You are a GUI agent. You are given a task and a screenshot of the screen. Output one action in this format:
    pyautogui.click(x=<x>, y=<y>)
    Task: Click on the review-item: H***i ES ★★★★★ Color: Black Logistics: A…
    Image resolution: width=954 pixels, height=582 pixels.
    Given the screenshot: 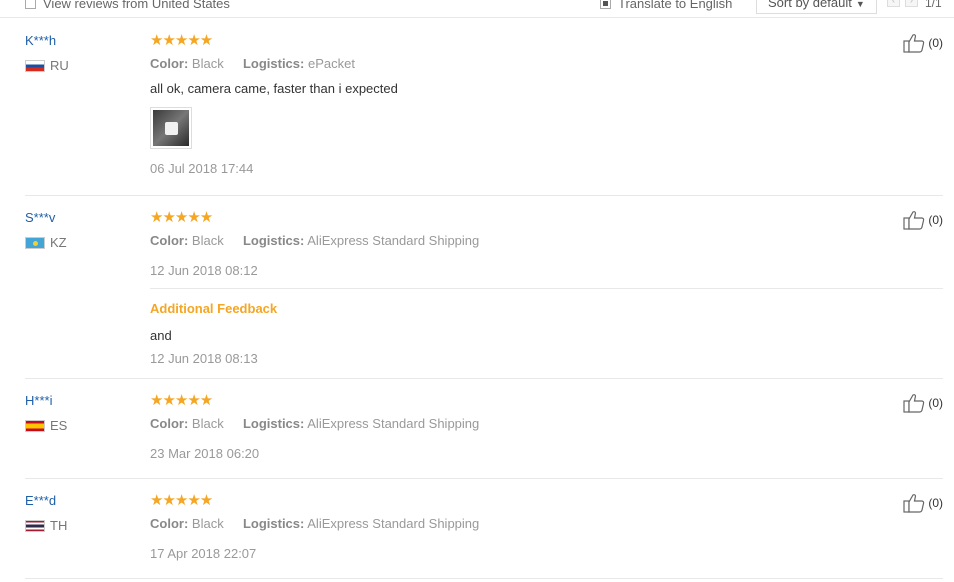 What is the action you would take?
    pyautogui.click(x=484, y=436)
    